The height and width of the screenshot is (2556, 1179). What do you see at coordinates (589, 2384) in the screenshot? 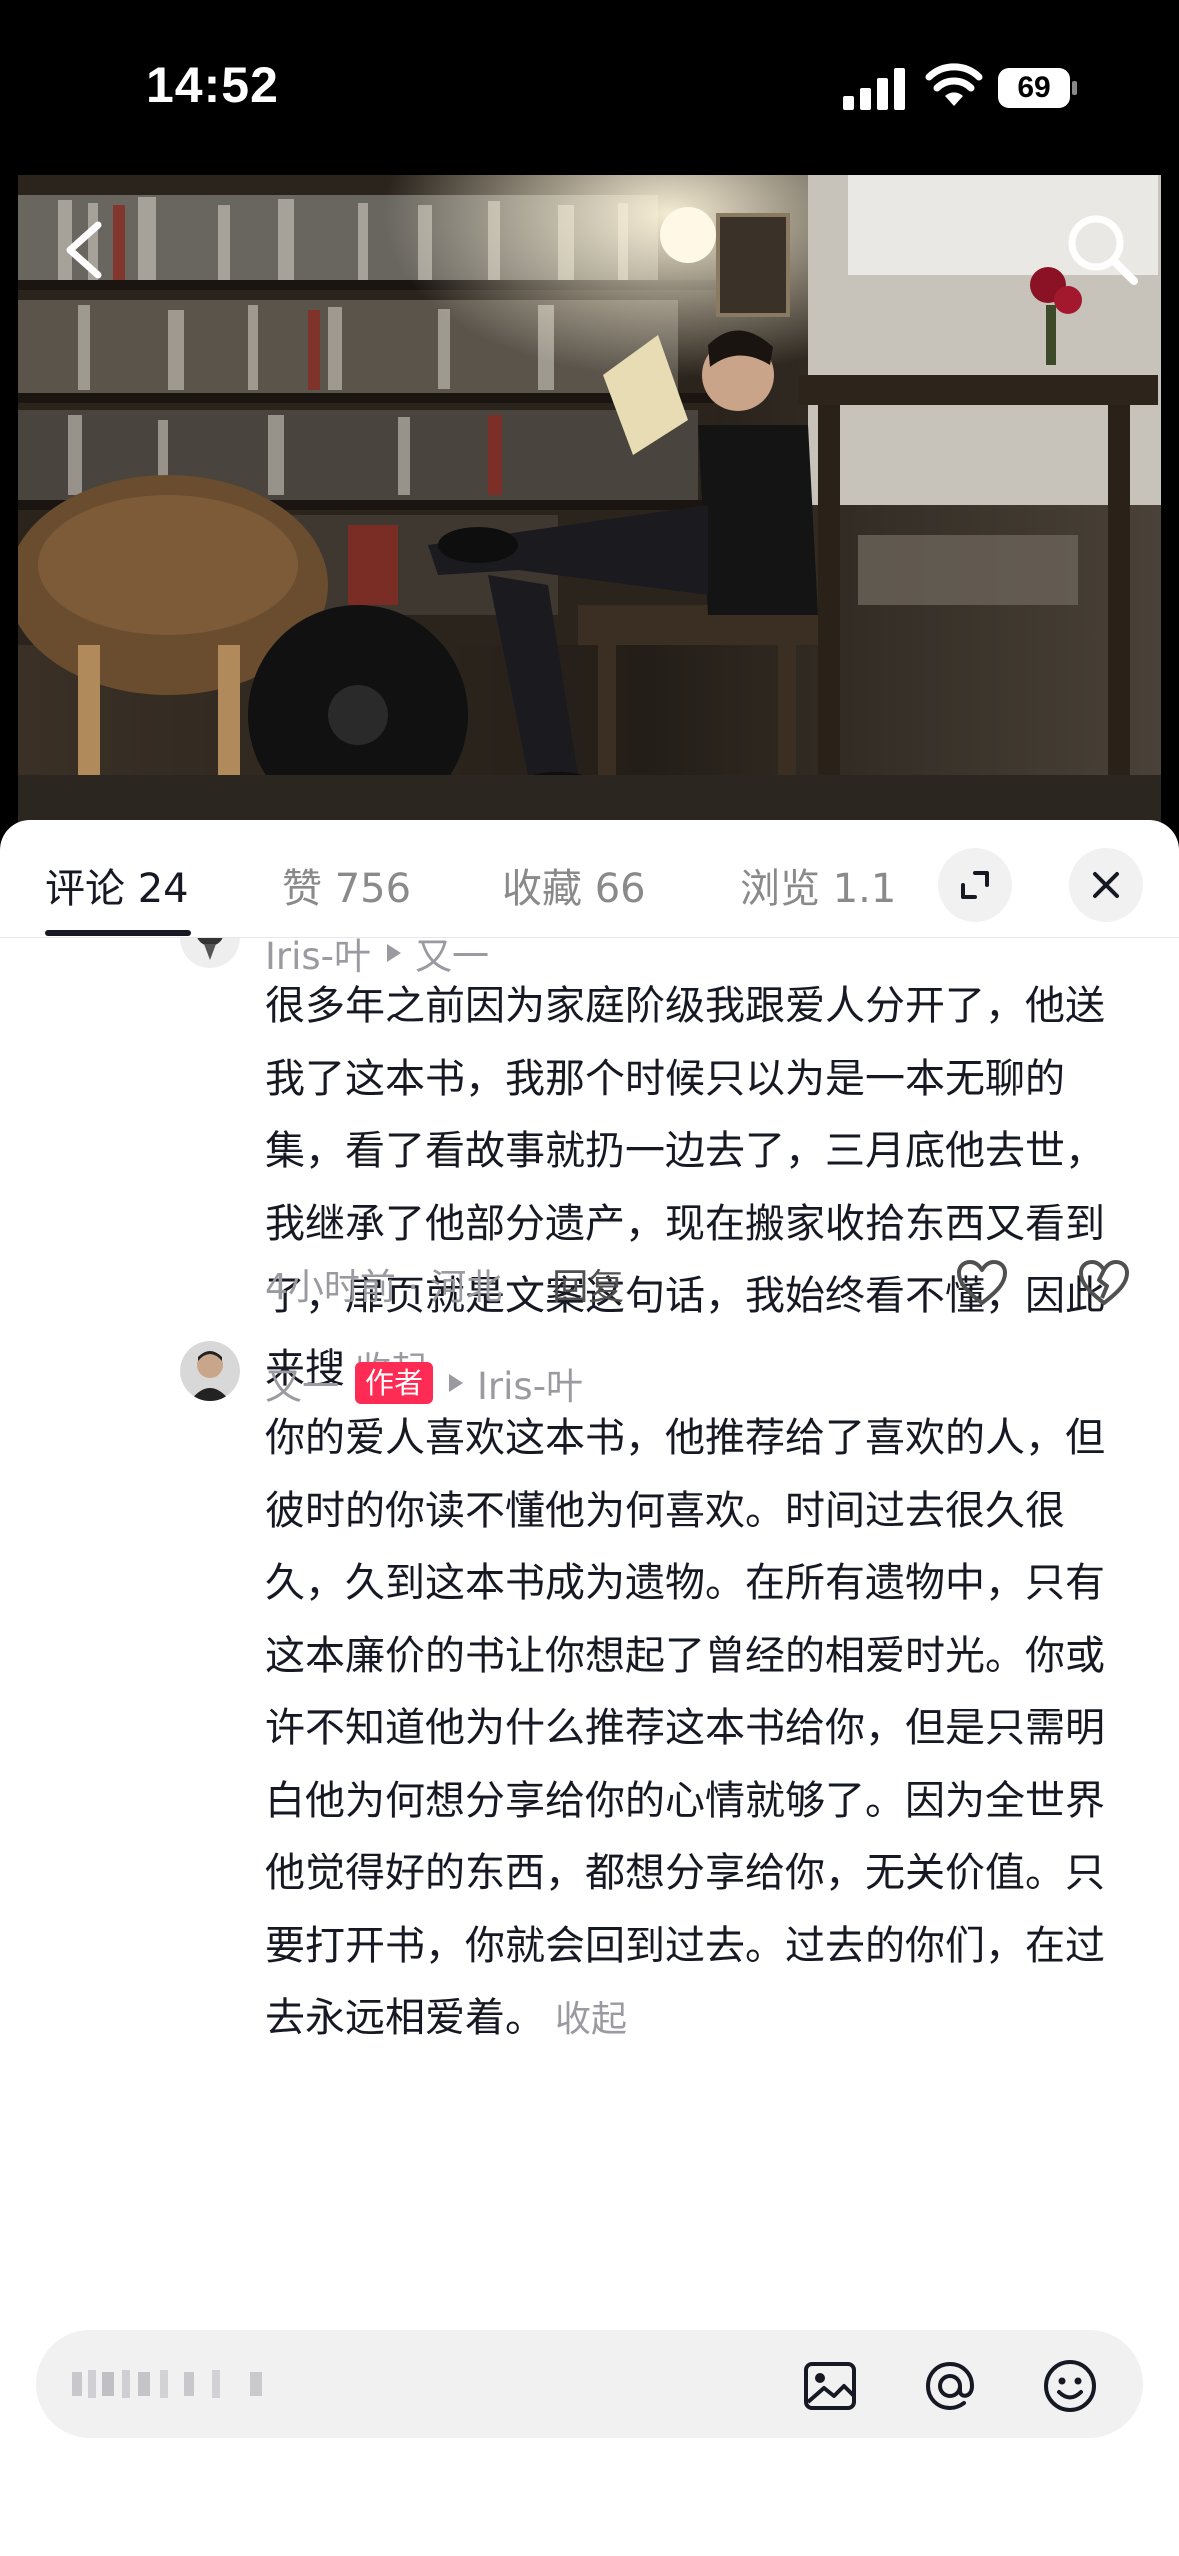
I see `comment-input-bar` at bounding box center [589, 2384].